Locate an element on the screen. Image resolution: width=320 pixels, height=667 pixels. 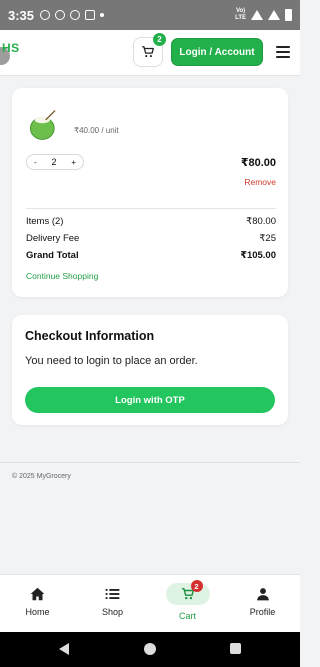
divider is located at coordinates (151, 208).